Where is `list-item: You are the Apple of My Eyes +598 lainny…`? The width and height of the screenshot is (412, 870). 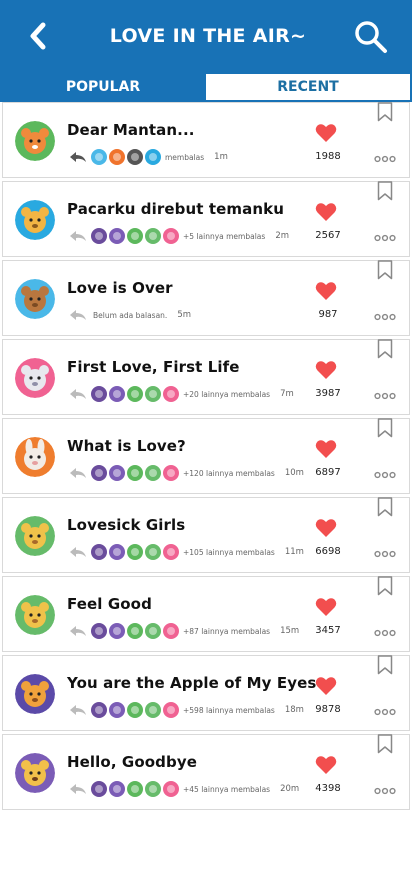 list-item: You are the Apple of My Eyes +598 lainny… is located at coordinates (206, 693).